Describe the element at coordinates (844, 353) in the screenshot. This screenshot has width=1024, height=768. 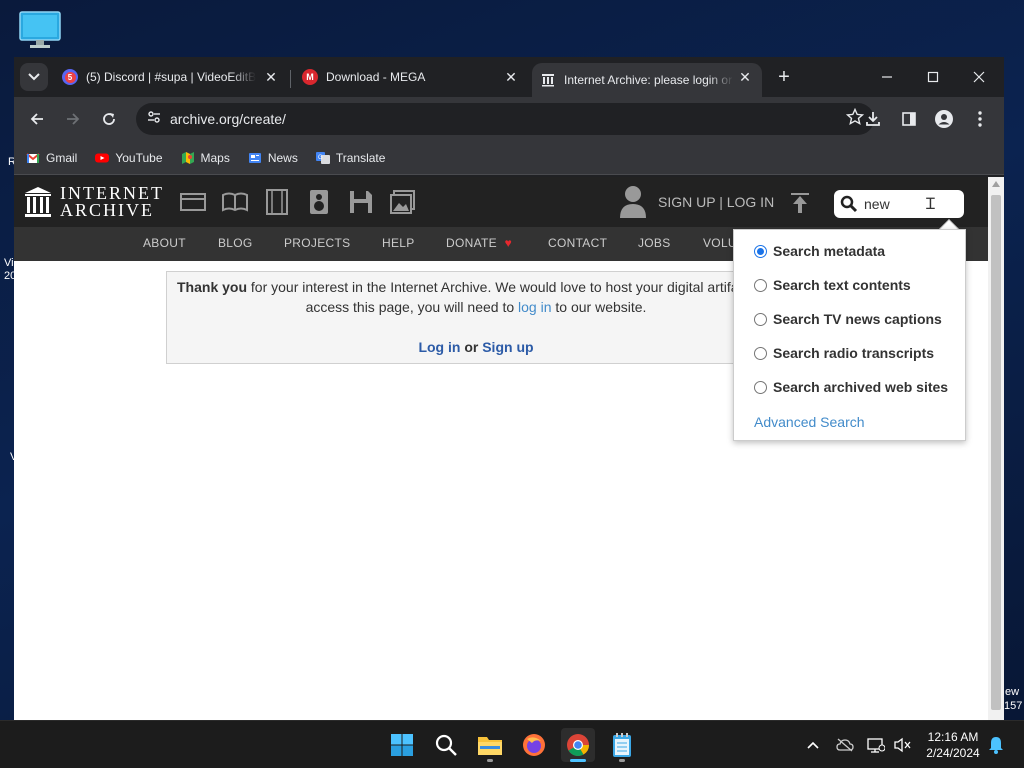
I see `search-option-radio: Search radio transcripts` at that location.